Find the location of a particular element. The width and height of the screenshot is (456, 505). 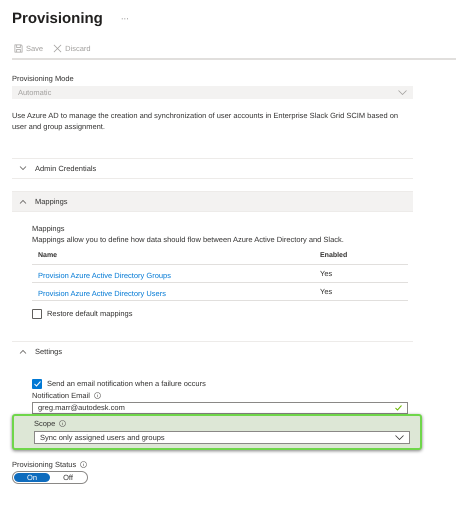

save-icon is located at coordinates (18, 48).